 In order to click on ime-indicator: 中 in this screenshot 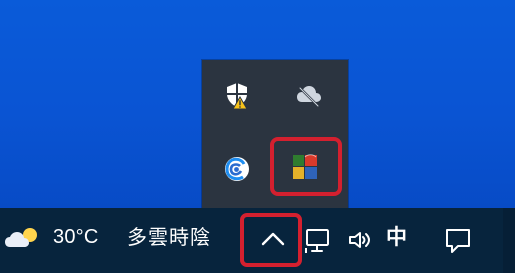, I will do `click(396, 237)`.